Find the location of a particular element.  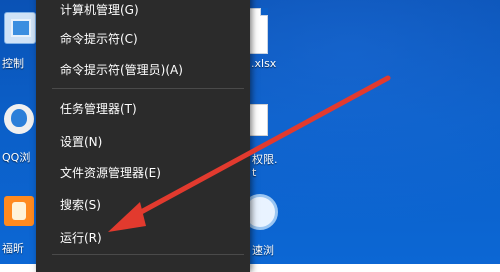

qq-browser-icon is located at coordinates (19, 119).